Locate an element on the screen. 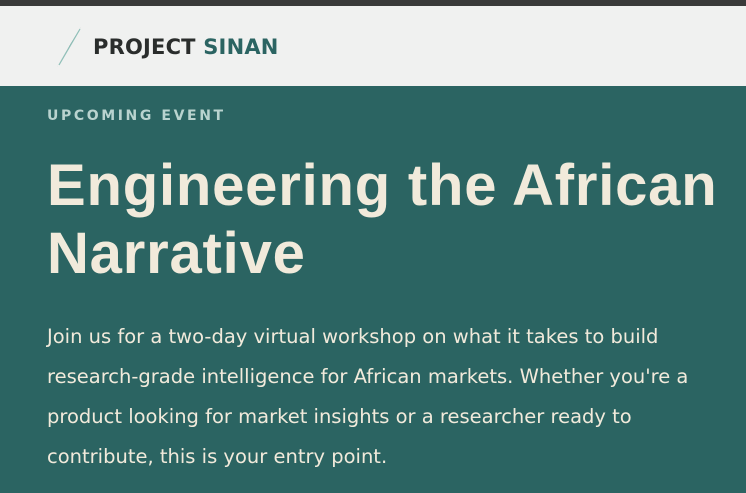  event-eyebrow: UPCOMING EVENT is located at coordinates (136, 116).